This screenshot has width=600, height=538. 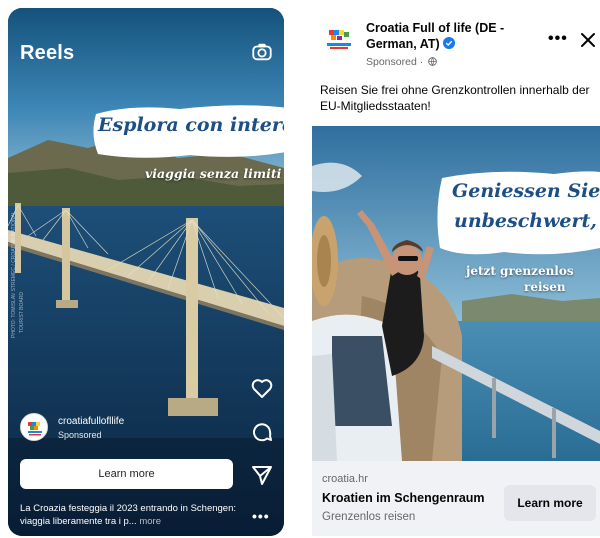 I want to click on account-name: croatiafullofllife, so click(x=91, y=421).